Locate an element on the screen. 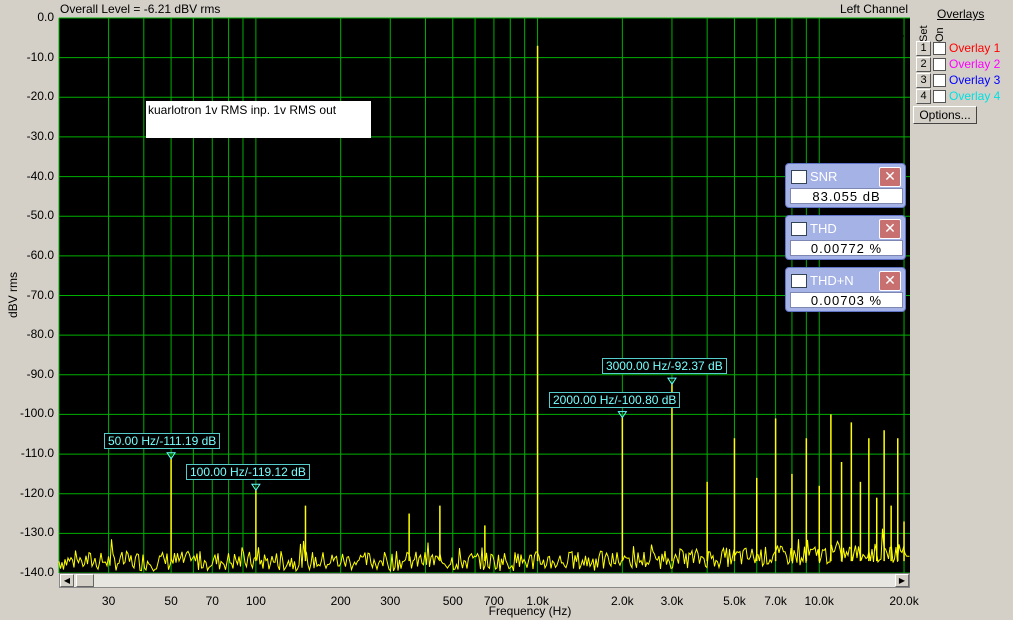 Image resolution: width=1013 pixels, height=620 pixels. y-tick-label: -60.0 is located at coordinates (40, 254).